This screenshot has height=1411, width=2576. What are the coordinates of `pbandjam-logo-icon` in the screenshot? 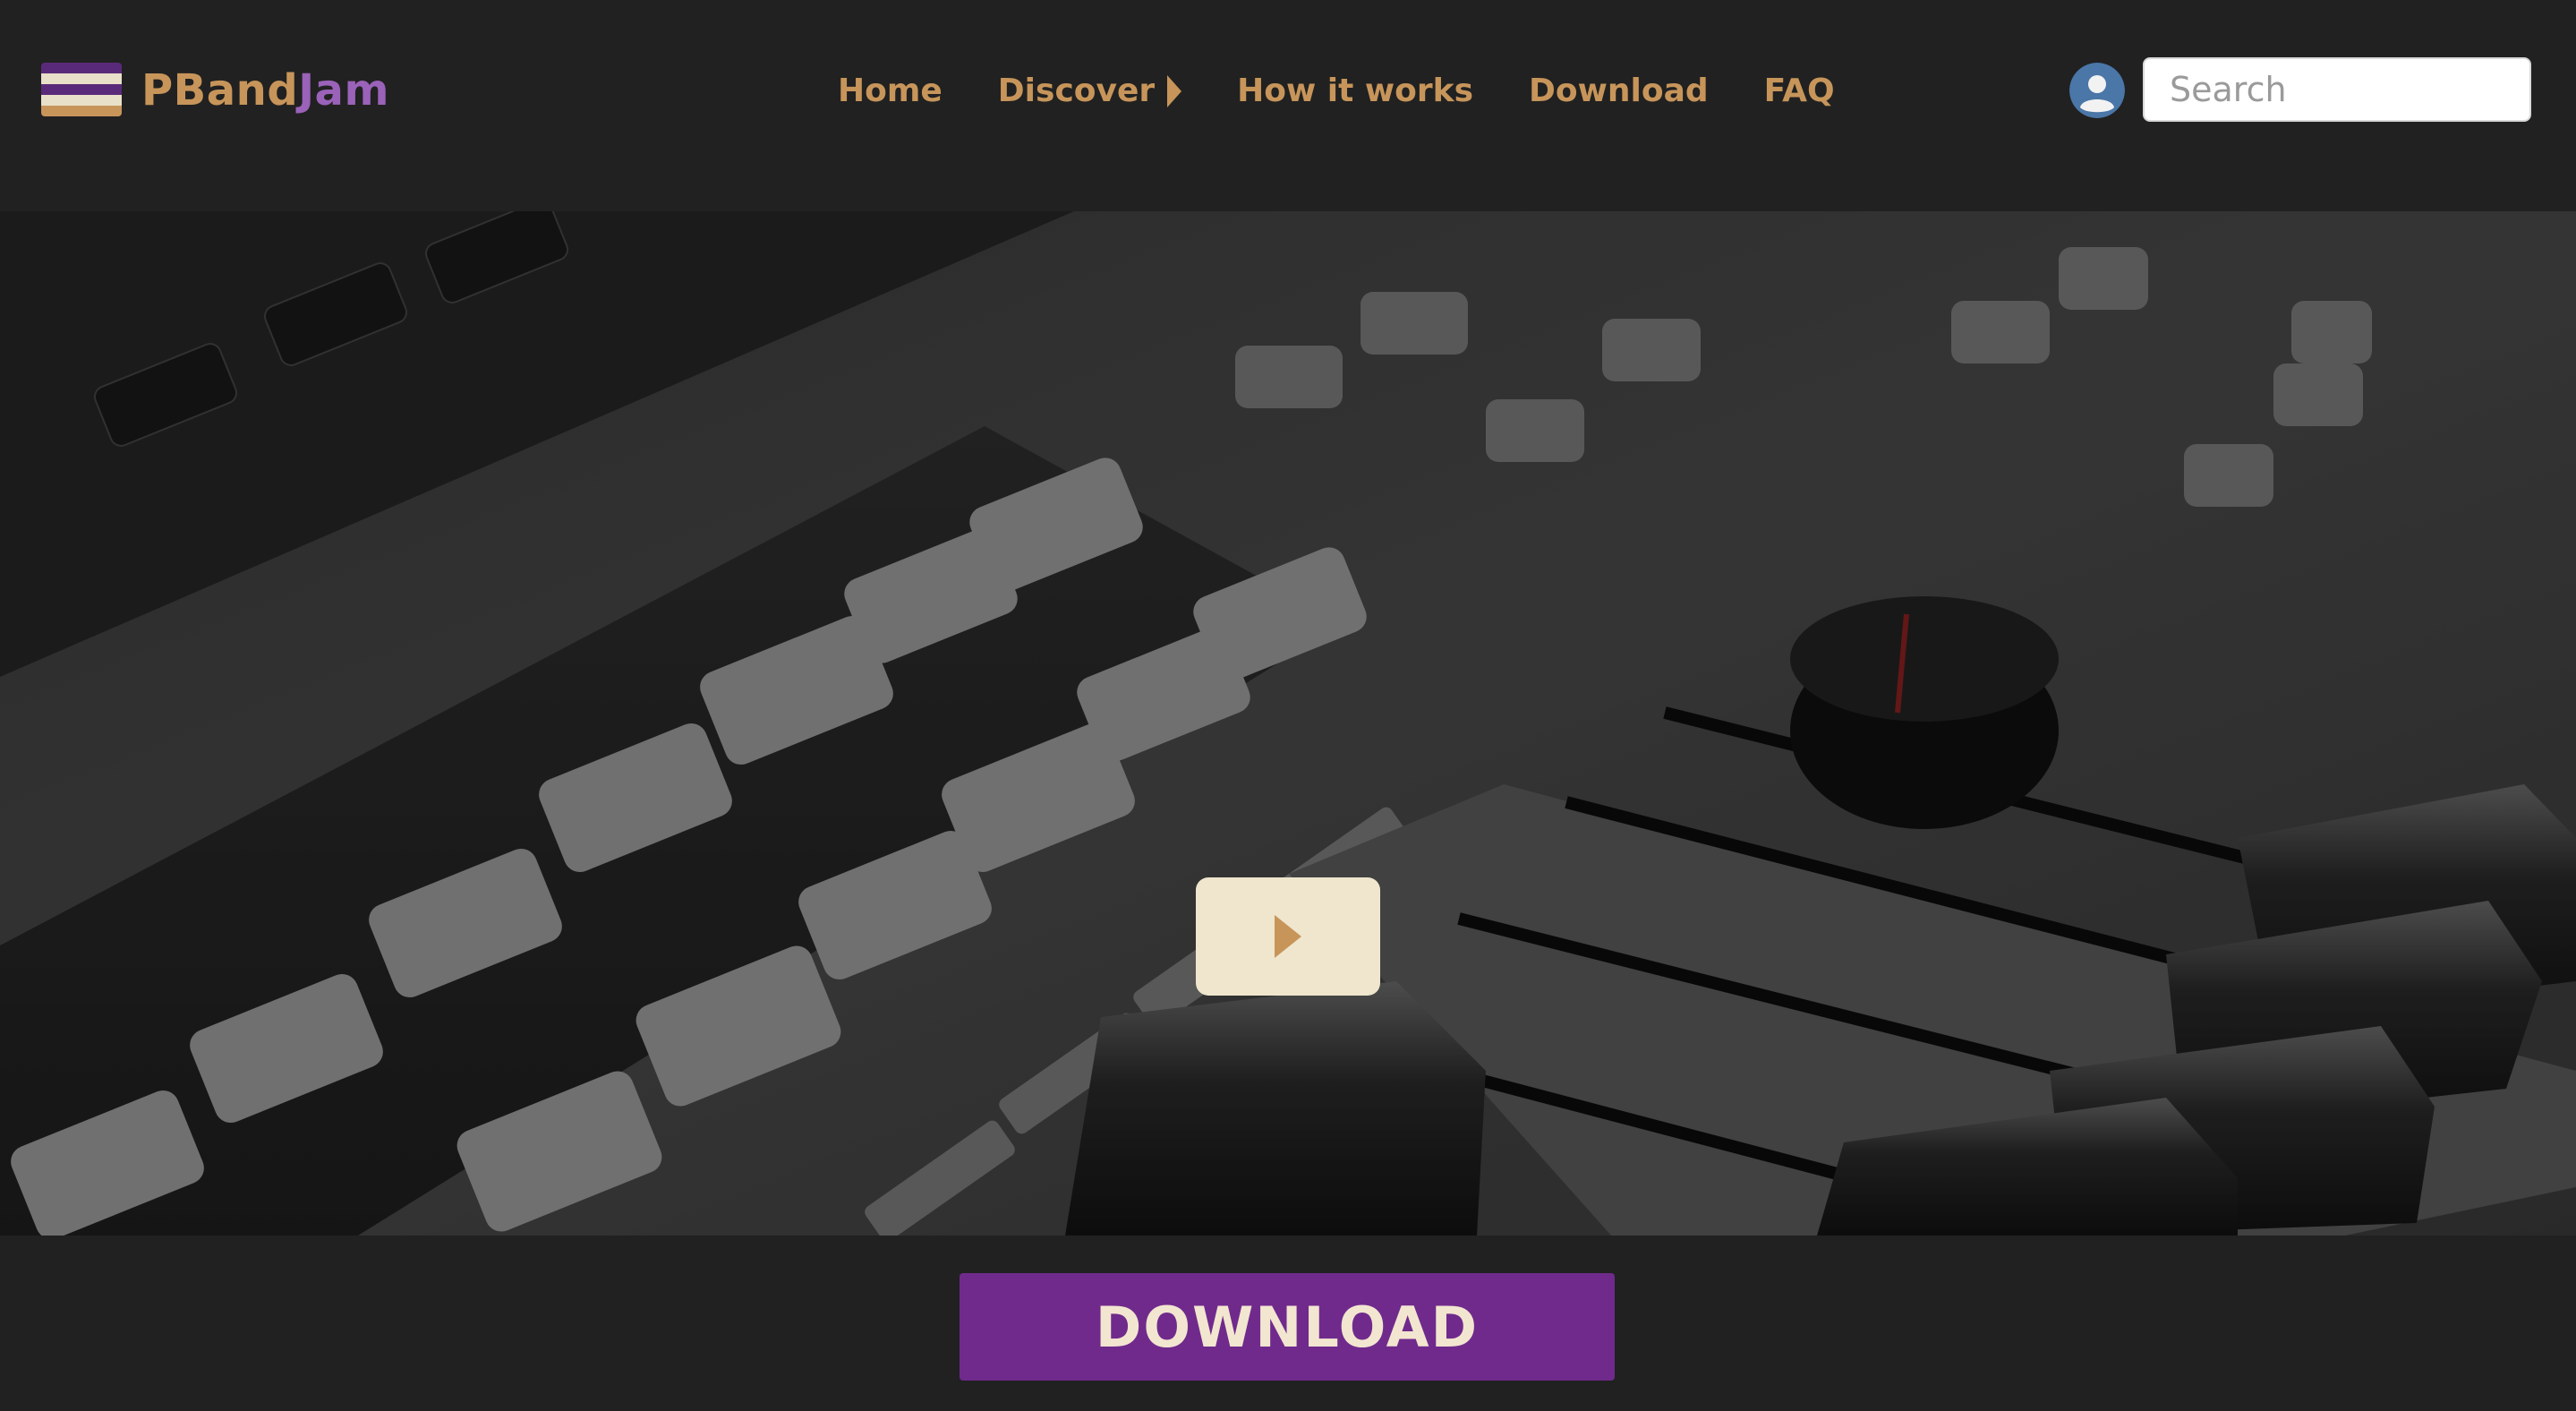 It's located at (81, 89).